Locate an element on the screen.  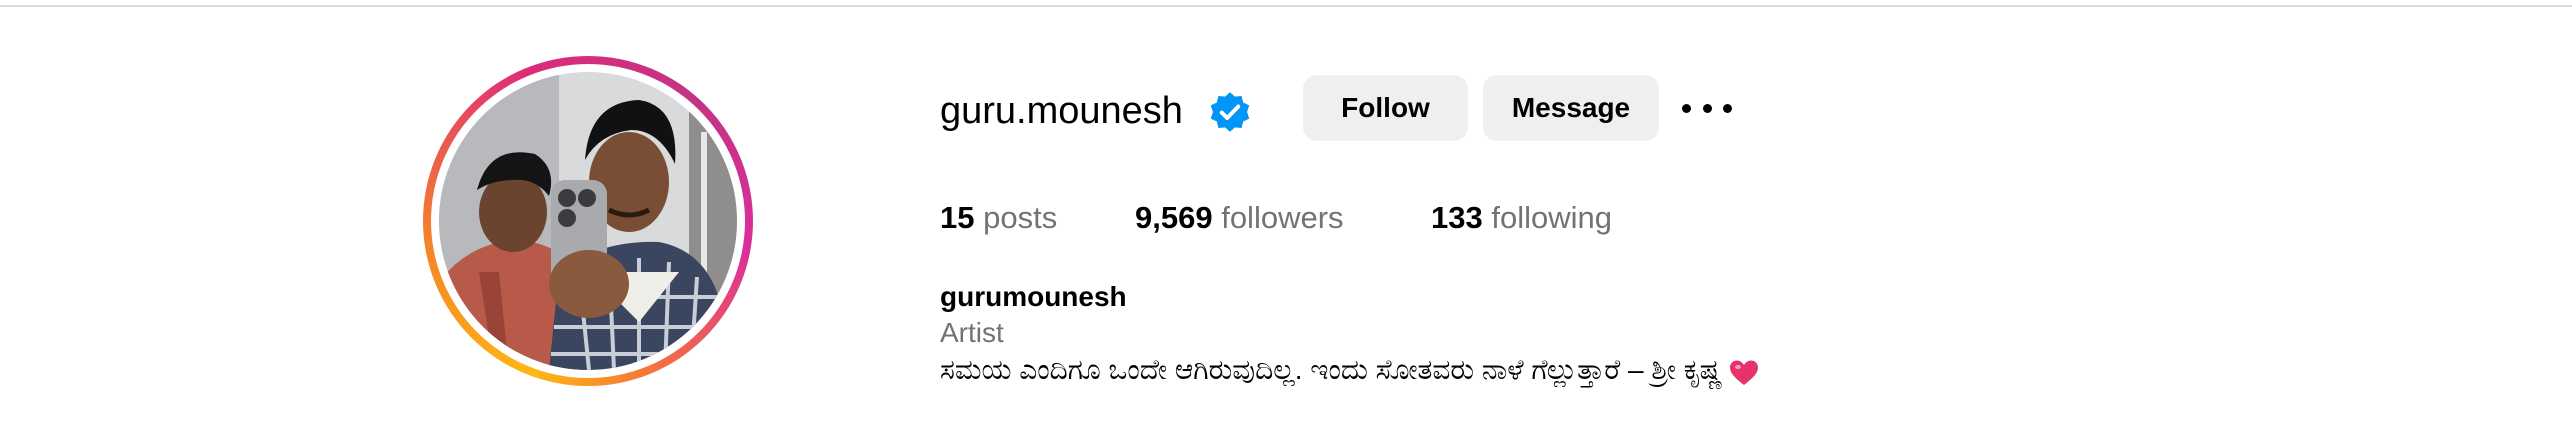
followers-count: 9,569 is located at coordinates (1174, 217).